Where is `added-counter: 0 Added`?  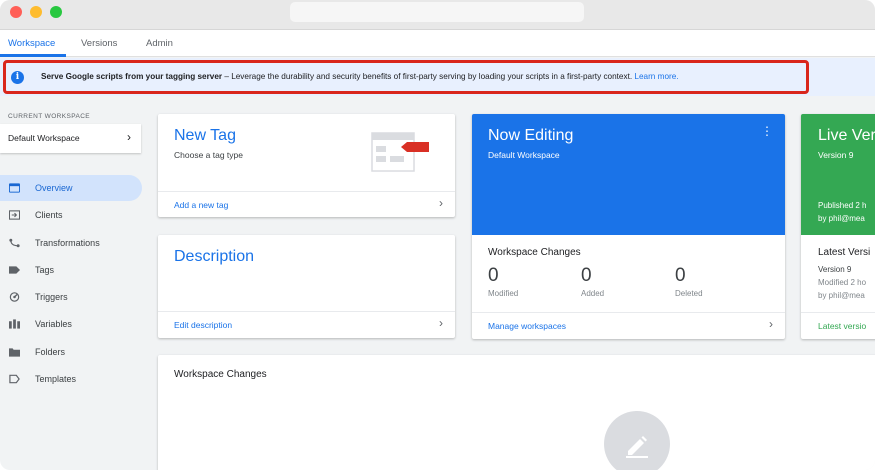
added-counter: 0 Added is located at coordinates (592, 281).